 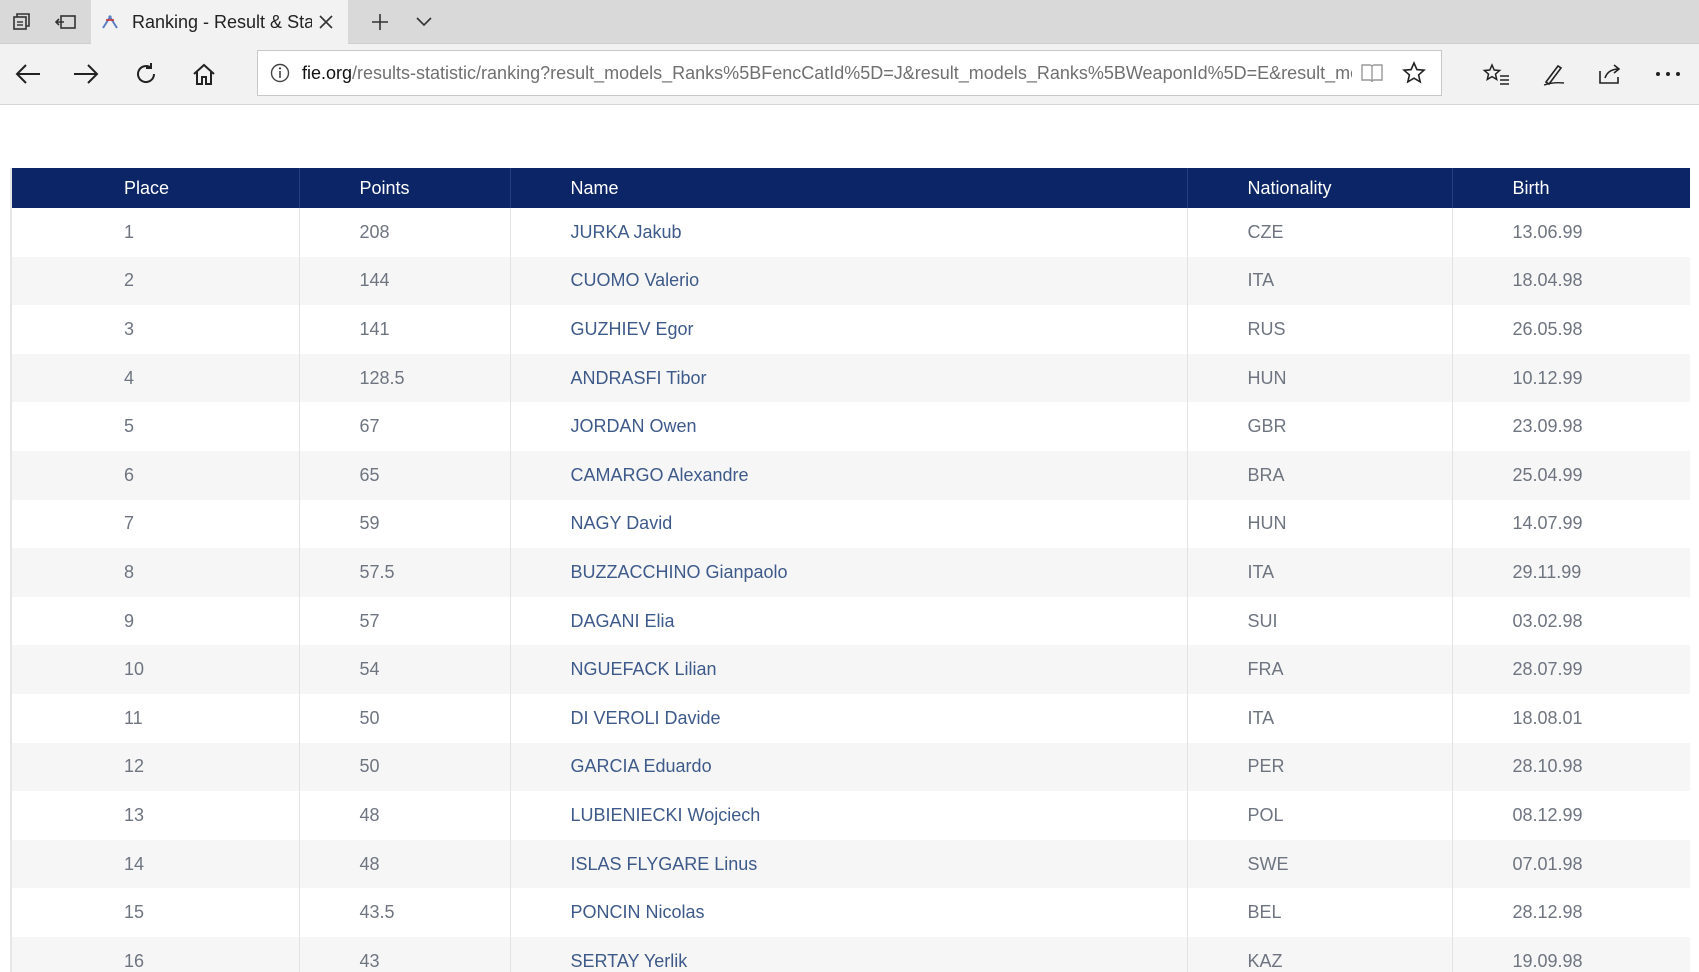 I want to click on birth-date-cell: 28.10.98, so click(x=1571, y=767).